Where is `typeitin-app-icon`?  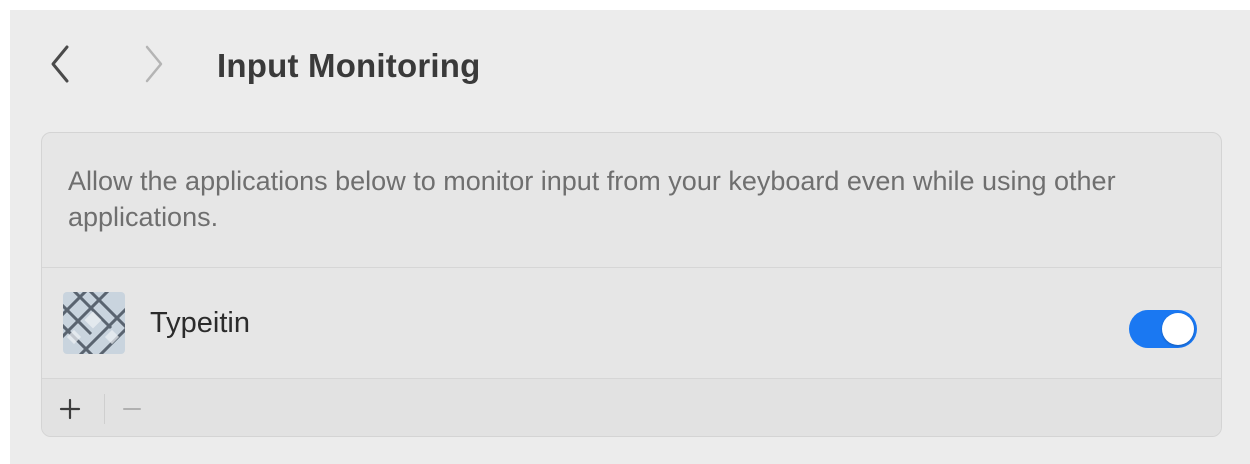
typeitin-app-icon is located at coordinates (94, 323).